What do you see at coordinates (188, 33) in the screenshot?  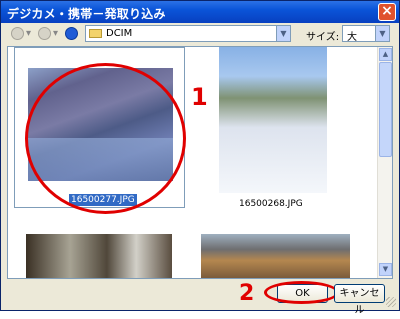 I see `folder-path-select: DCIM ▼` at bounding box center [188, 33].